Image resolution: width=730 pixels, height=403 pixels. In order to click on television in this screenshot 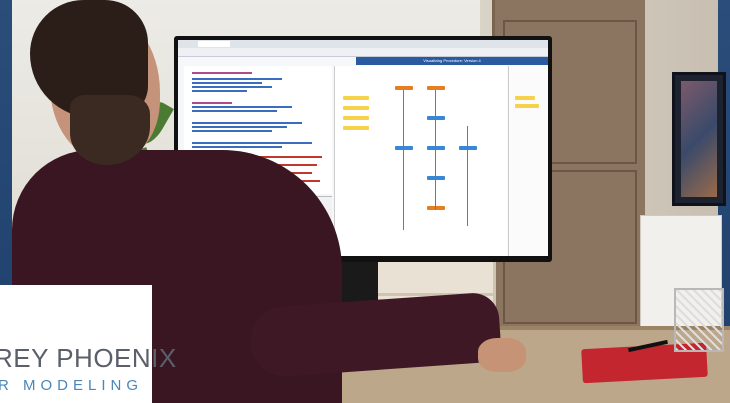, I will do `click(699, 139)`.